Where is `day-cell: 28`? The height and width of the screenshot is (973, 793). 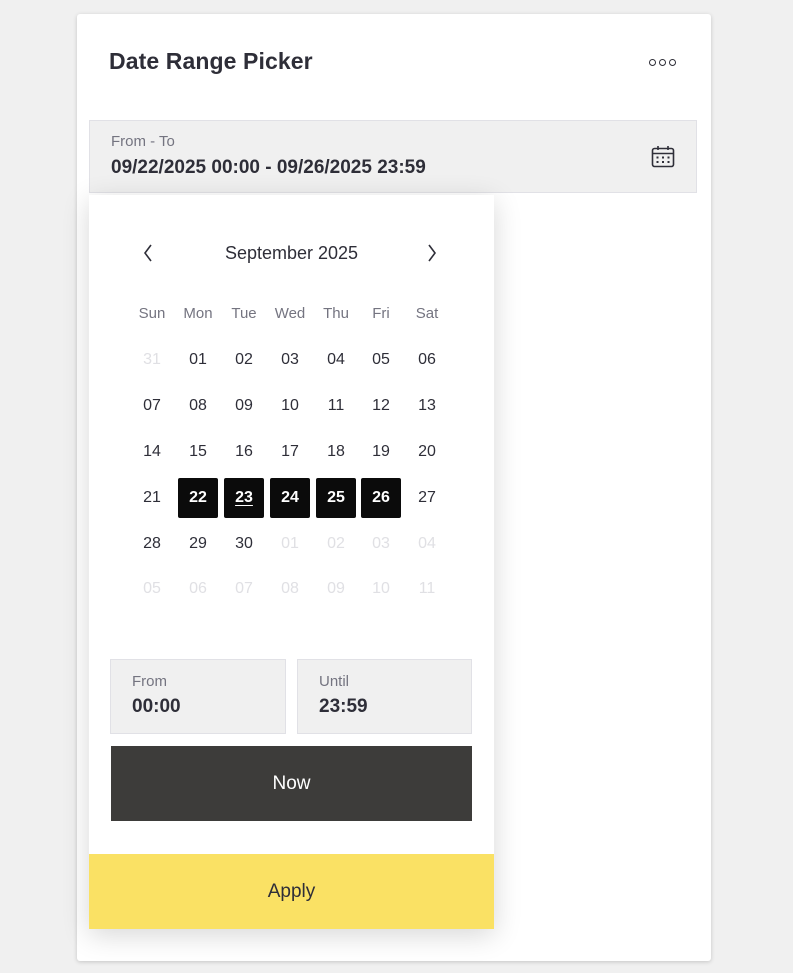
day-cell: 28 is located at coordinates (152, 544).